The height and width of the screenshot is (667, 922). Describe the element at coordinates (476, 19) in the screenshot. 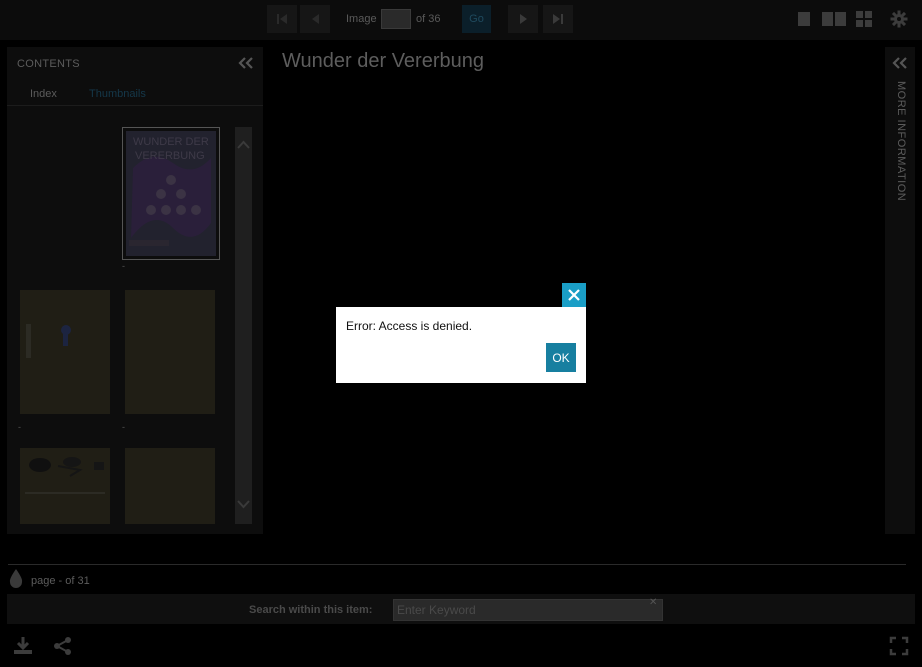

I see `go-button: Go` at that location.